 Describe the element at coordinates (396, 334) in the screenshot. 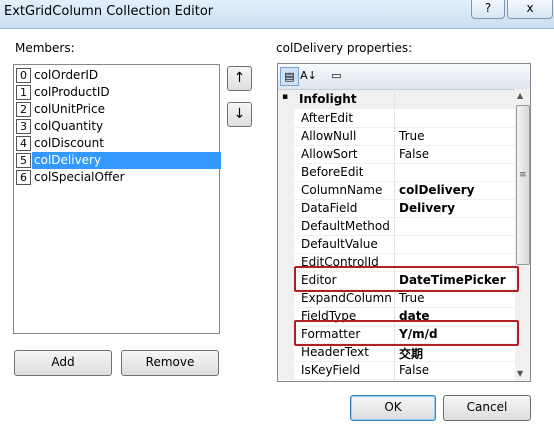

I see `property-row: Formatter Y/m/d` at that location.